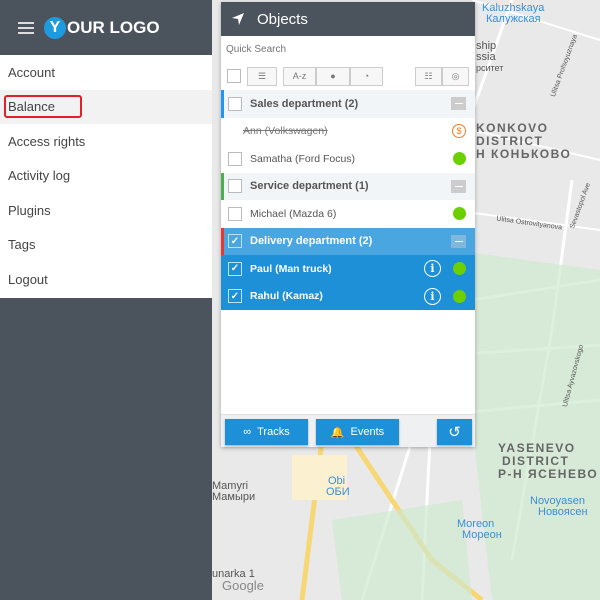 Image resolution: width=600 pixels, height=600 pixels. Describe the element at coordinates (55, 27) in the screenshot. I see `logo: Y` at that location.